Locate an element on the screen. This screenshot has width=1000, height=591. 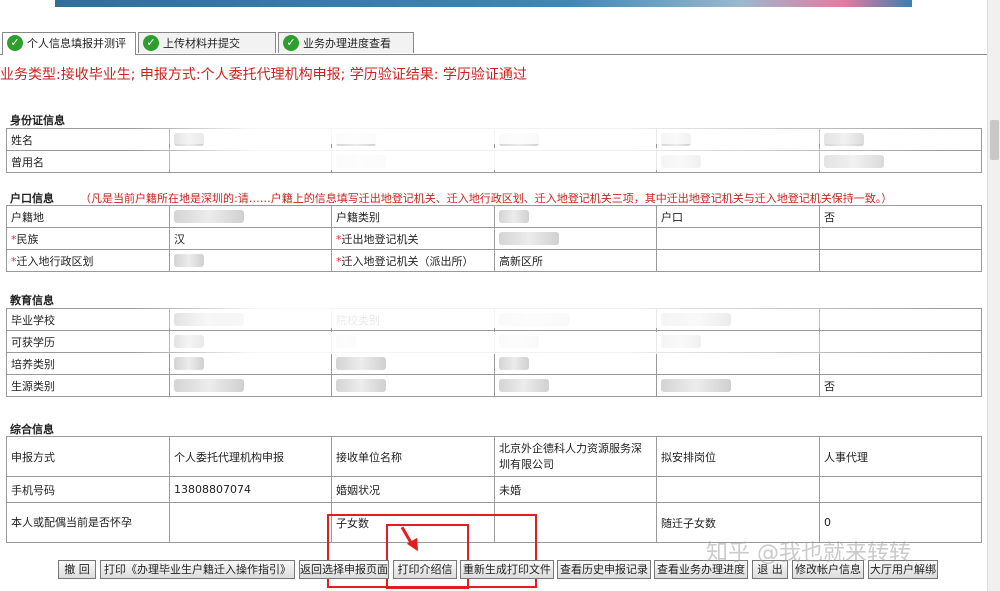
field-label: 手机号码 is located at coordinates (88, 489).